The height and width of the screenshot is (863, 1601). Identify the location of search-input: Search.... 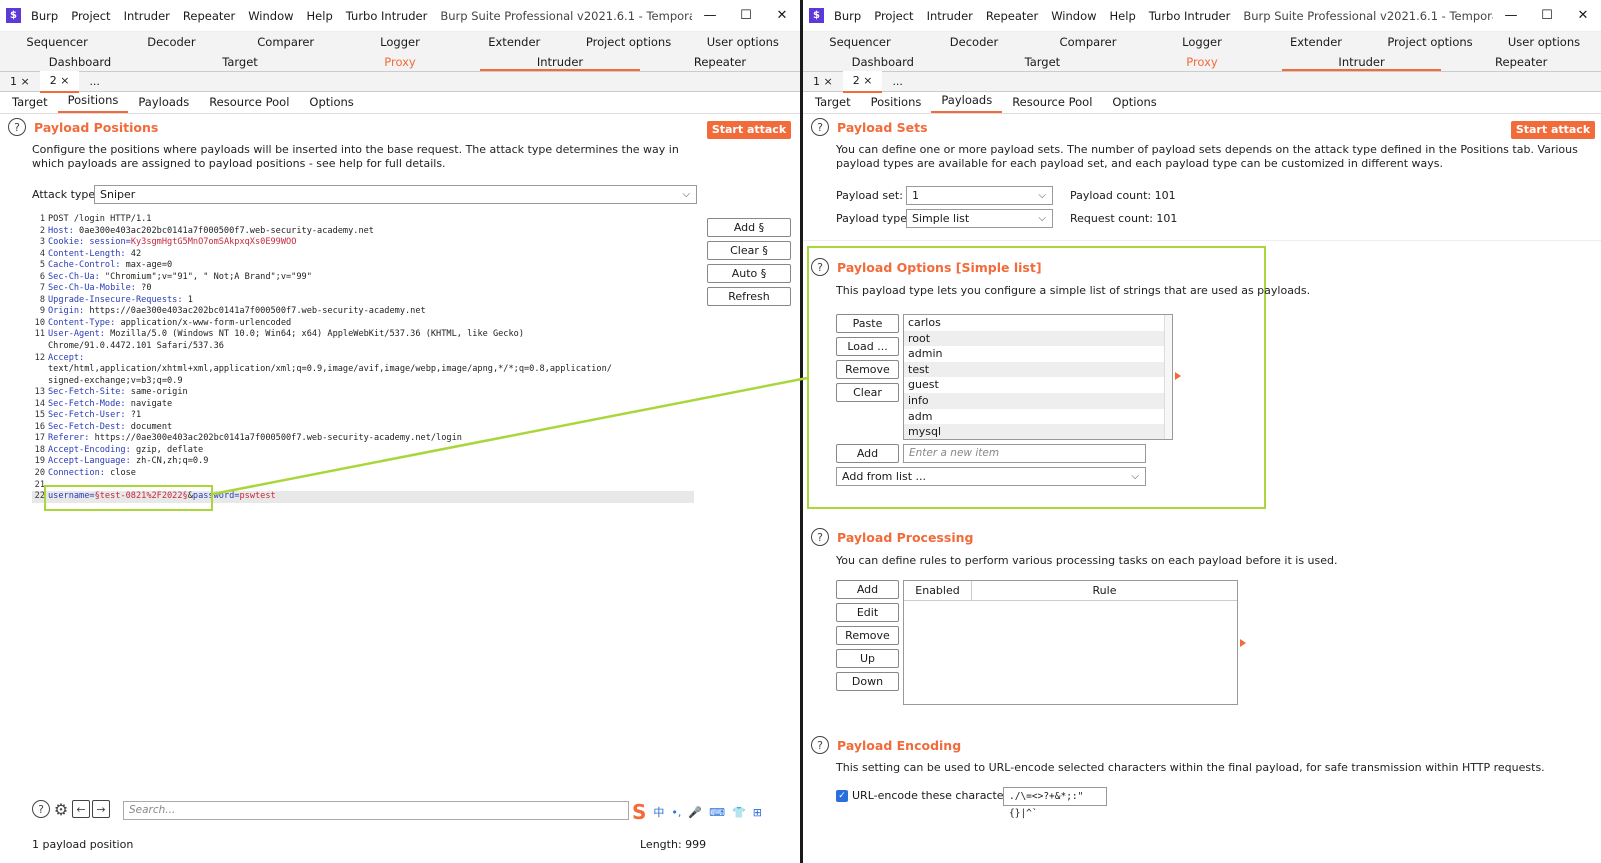
(376, 810).